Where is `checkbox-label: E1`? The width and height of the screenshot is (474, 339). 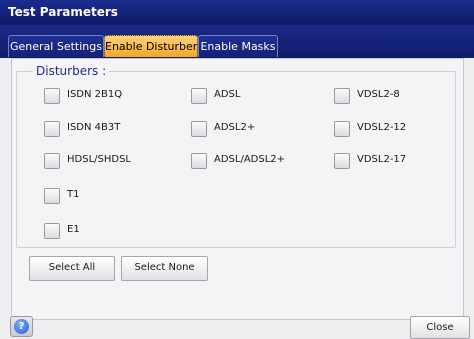 checkbox-label: E1 is located at coordinates (73, 229).